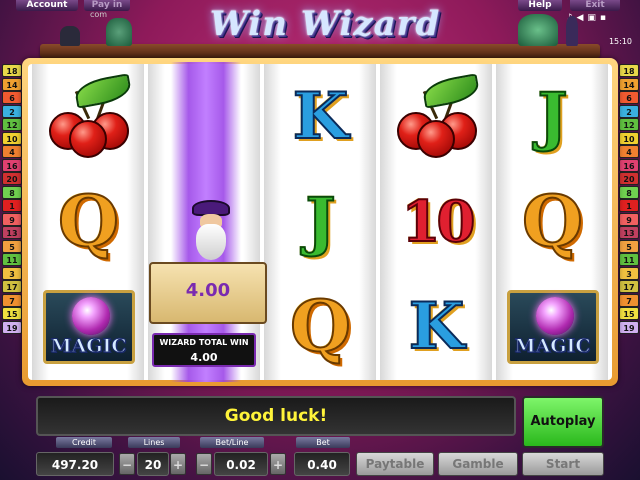  What do you see at coordinates (204, 342) in the screenshot?
I see `wizard-total-label: WIZARD TOTAL WIN` at bounding box center [204, 342].